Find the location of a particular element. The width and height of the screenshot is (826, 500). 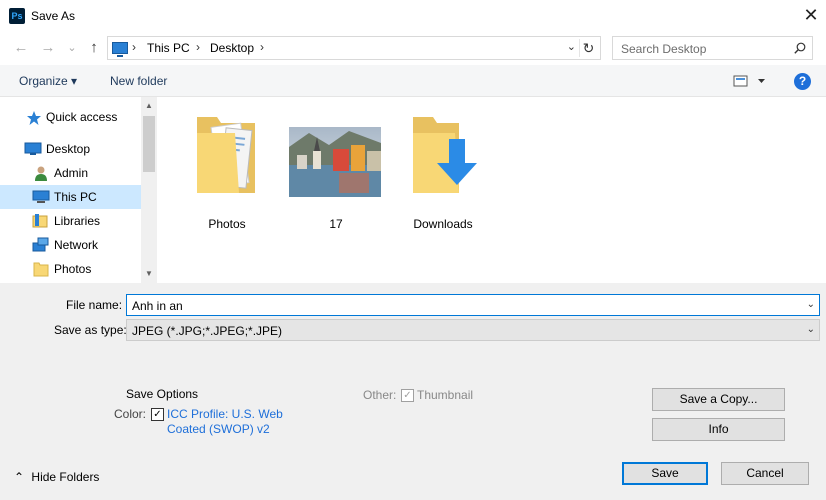

file-name-field: Anh in an ⌄ is located at coordinates (473, 305).